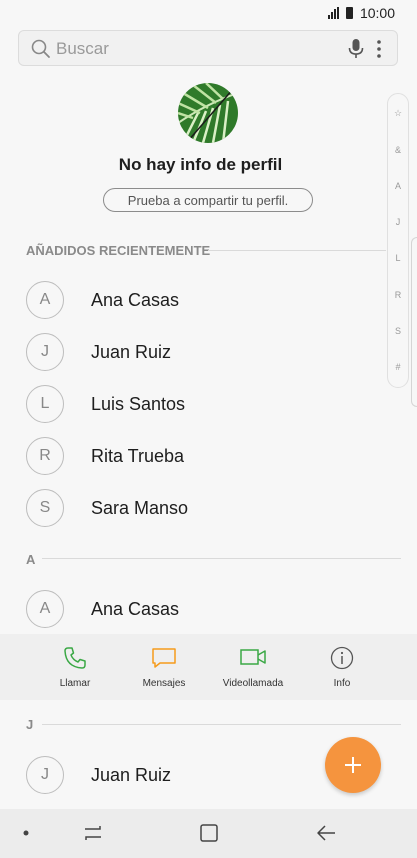 Image resolution: width=417 pixels, height=858 pixels. I want to click on home-icon, so click(209, 833).